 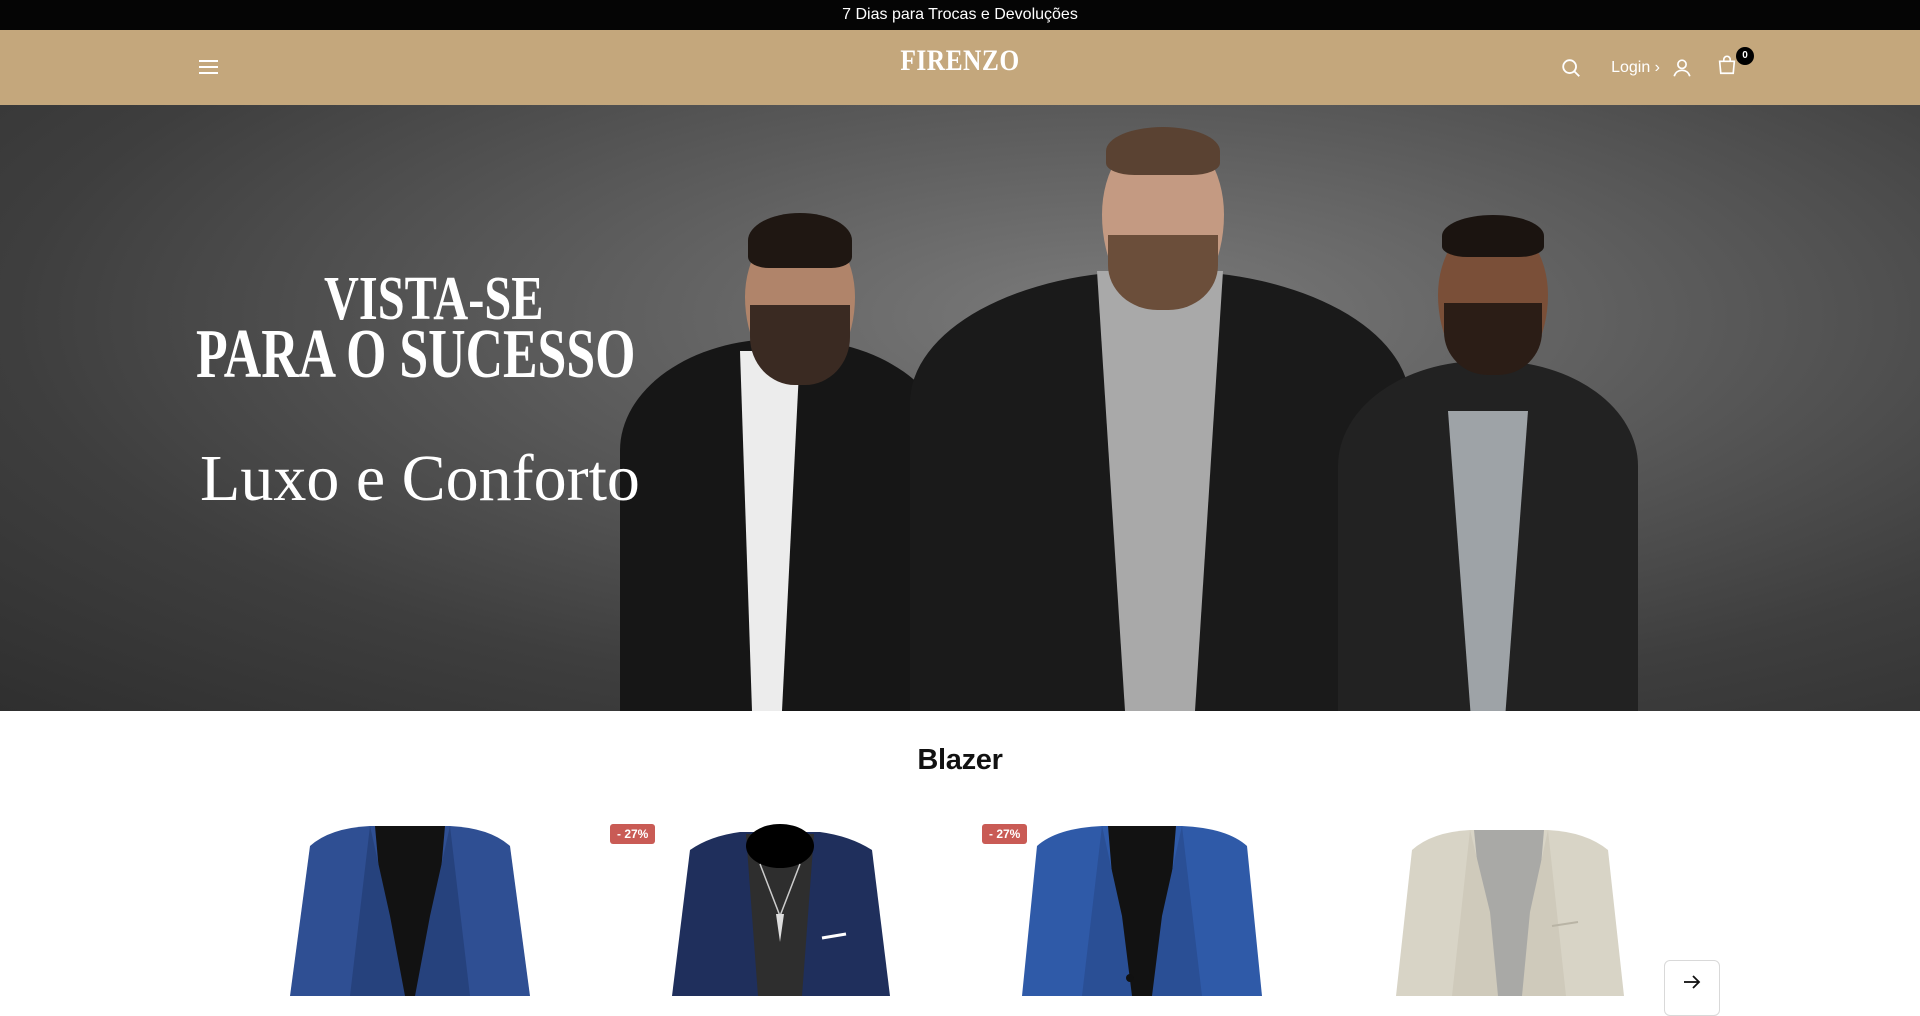 I want to click on user-icon, so click(x=1682, y=68).